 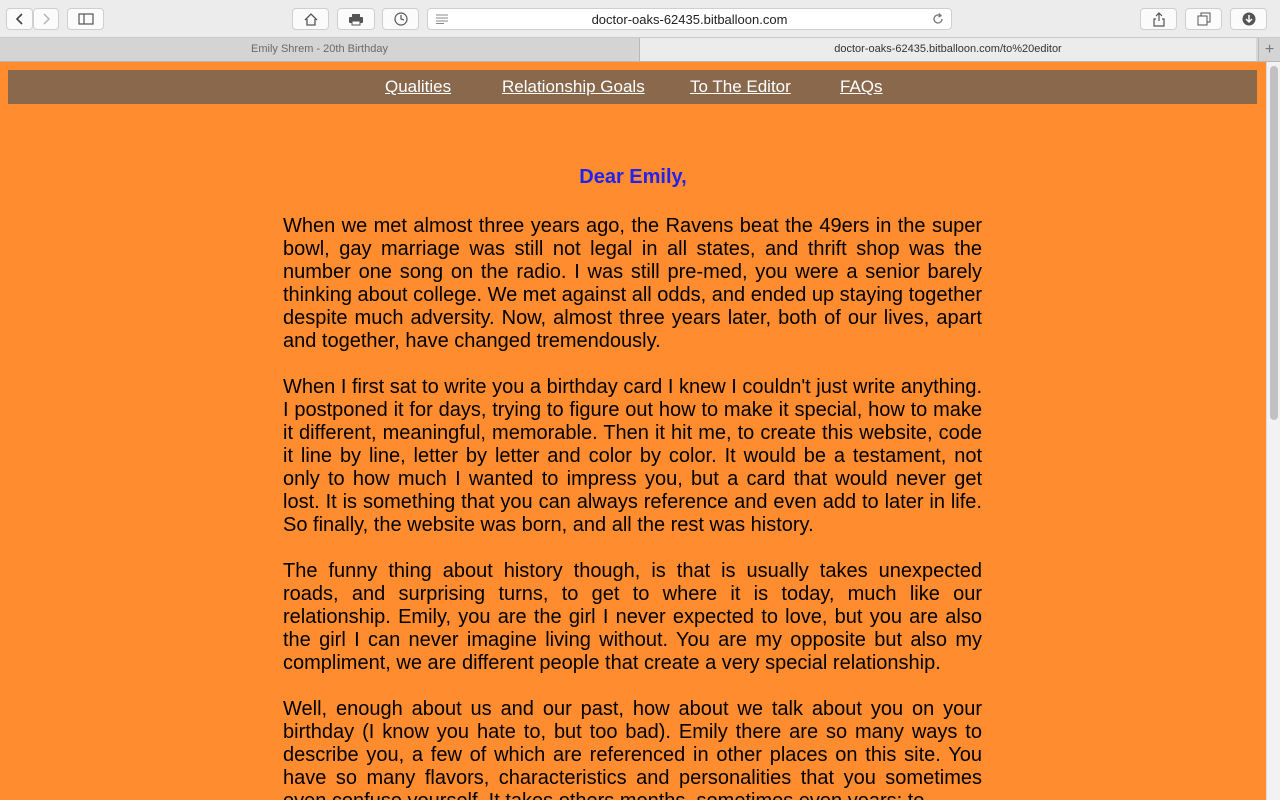 I want to click on address-bar: doctor-oaks-62435.bitballoon.com, so click(x=689, y=19).